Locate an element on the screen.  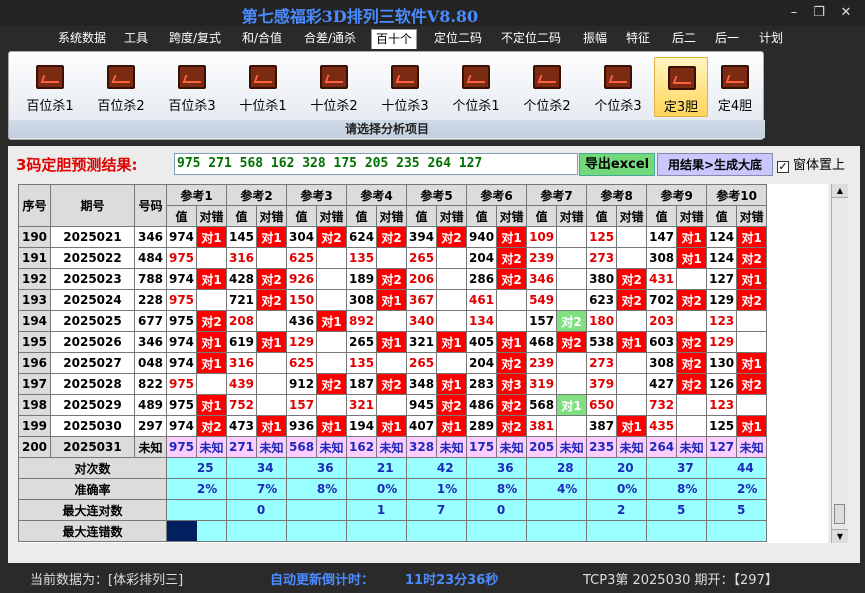
predicted-value-cell: 205 is located at coordinates (542, 447).